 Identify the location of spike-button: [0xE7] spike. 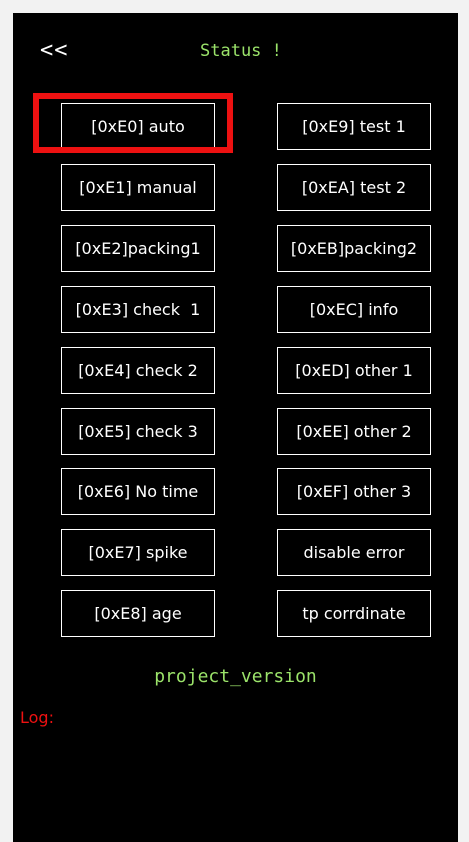
(138, 552).